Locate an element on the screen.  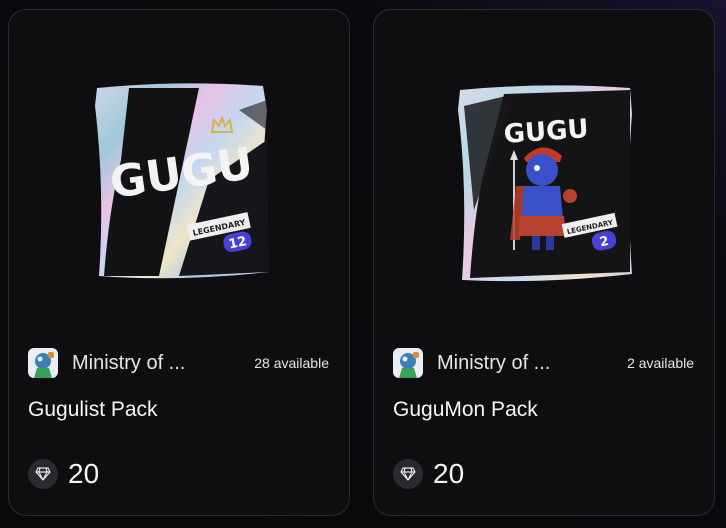
creator-row: Ministry of ... 28 available is located at coordinates (178, 363).